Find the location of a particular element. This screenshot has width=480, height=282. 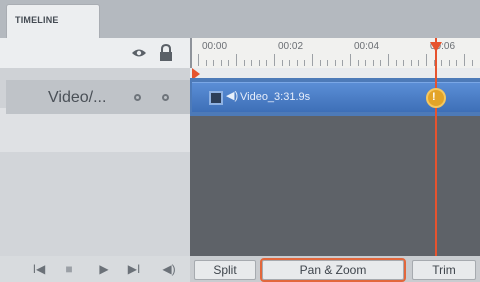

go-to-start-icon: I◀ is located at coordinates (39, 269).